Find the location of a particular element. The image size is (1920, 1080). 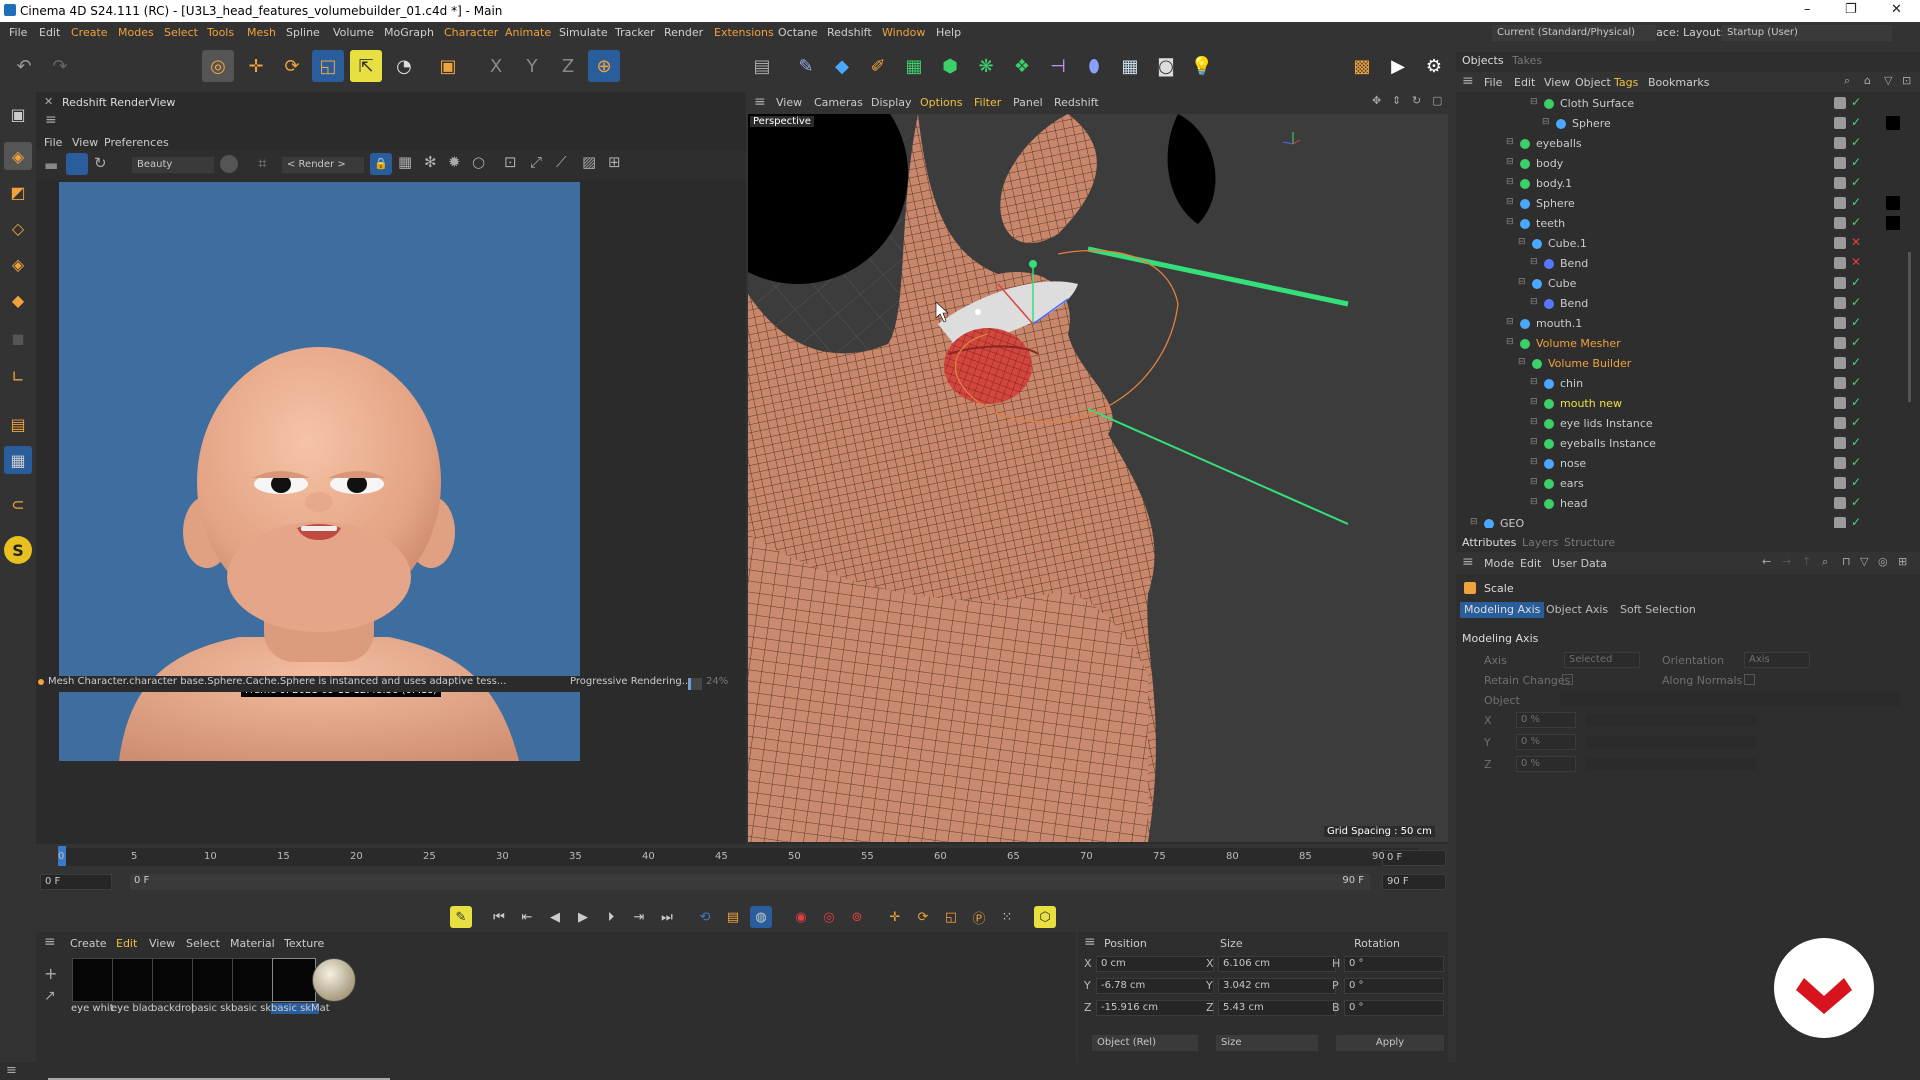

hamburger-icon: ≡ is located at coordinates (51, 120).